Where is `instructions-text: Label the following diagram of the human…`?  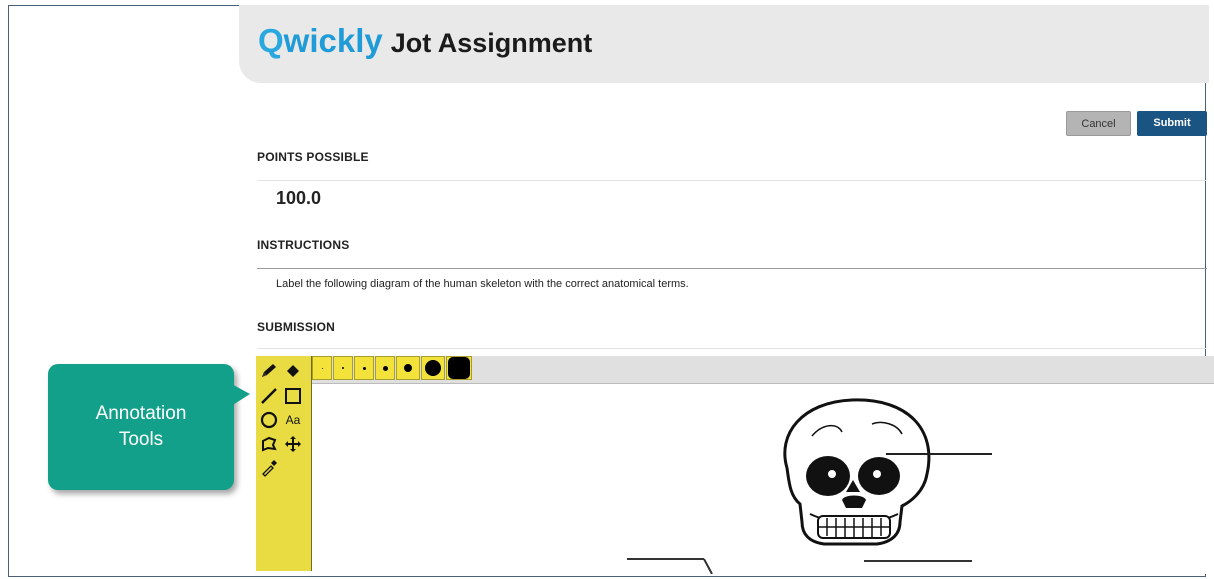 instructions-text: Label the following diagram of the human… is located at coordinates (482, 284).